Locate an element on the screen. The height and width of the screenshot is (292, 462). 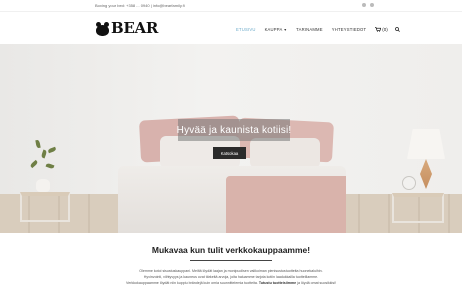
pillow-white-right is located at coordinates (285, 153).